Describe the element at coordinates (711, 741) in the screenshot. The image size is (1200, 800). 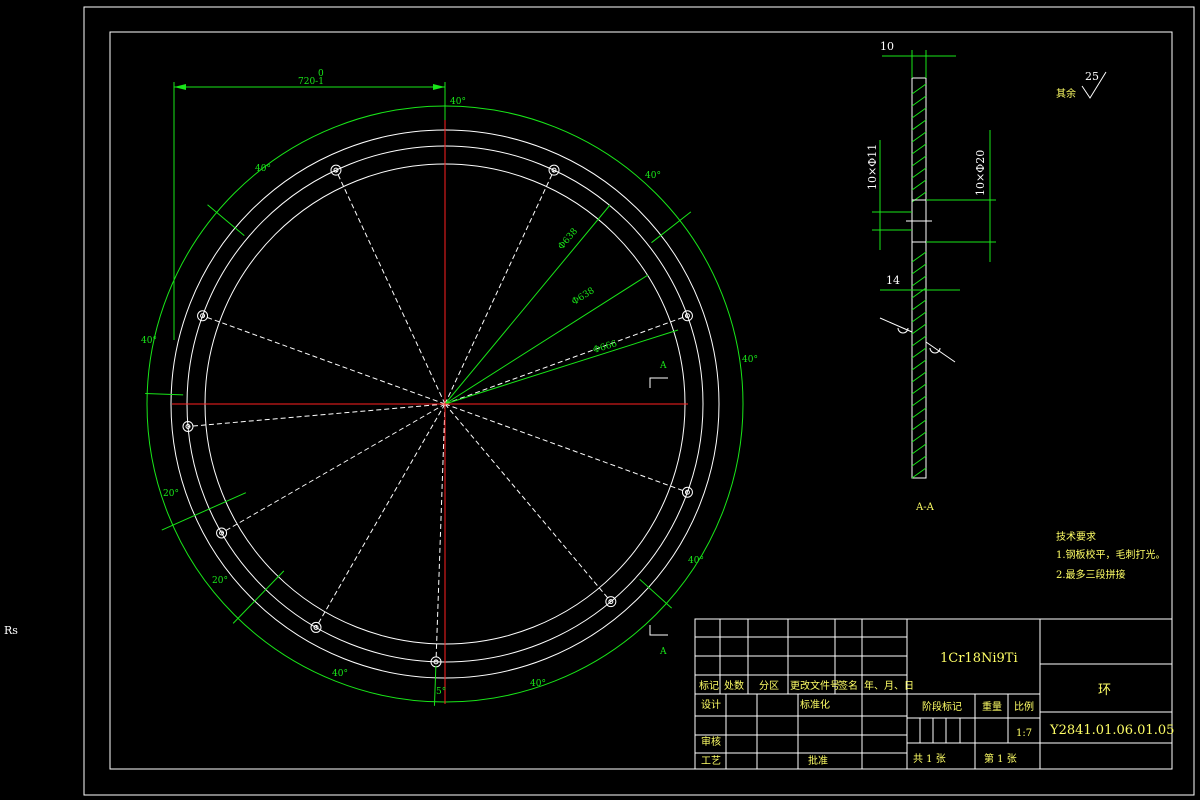
I see `tb-review: 审核` at that location.